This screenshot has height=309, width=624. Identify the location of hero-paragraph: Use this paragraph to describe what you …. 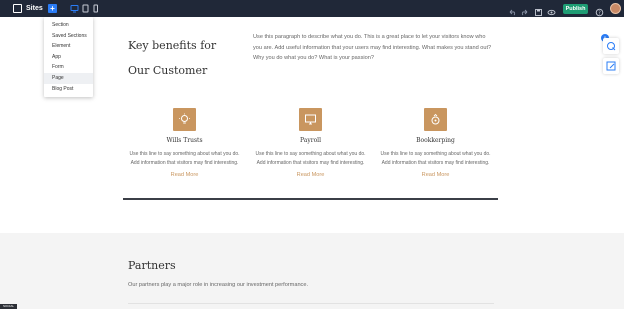
(372, 47).